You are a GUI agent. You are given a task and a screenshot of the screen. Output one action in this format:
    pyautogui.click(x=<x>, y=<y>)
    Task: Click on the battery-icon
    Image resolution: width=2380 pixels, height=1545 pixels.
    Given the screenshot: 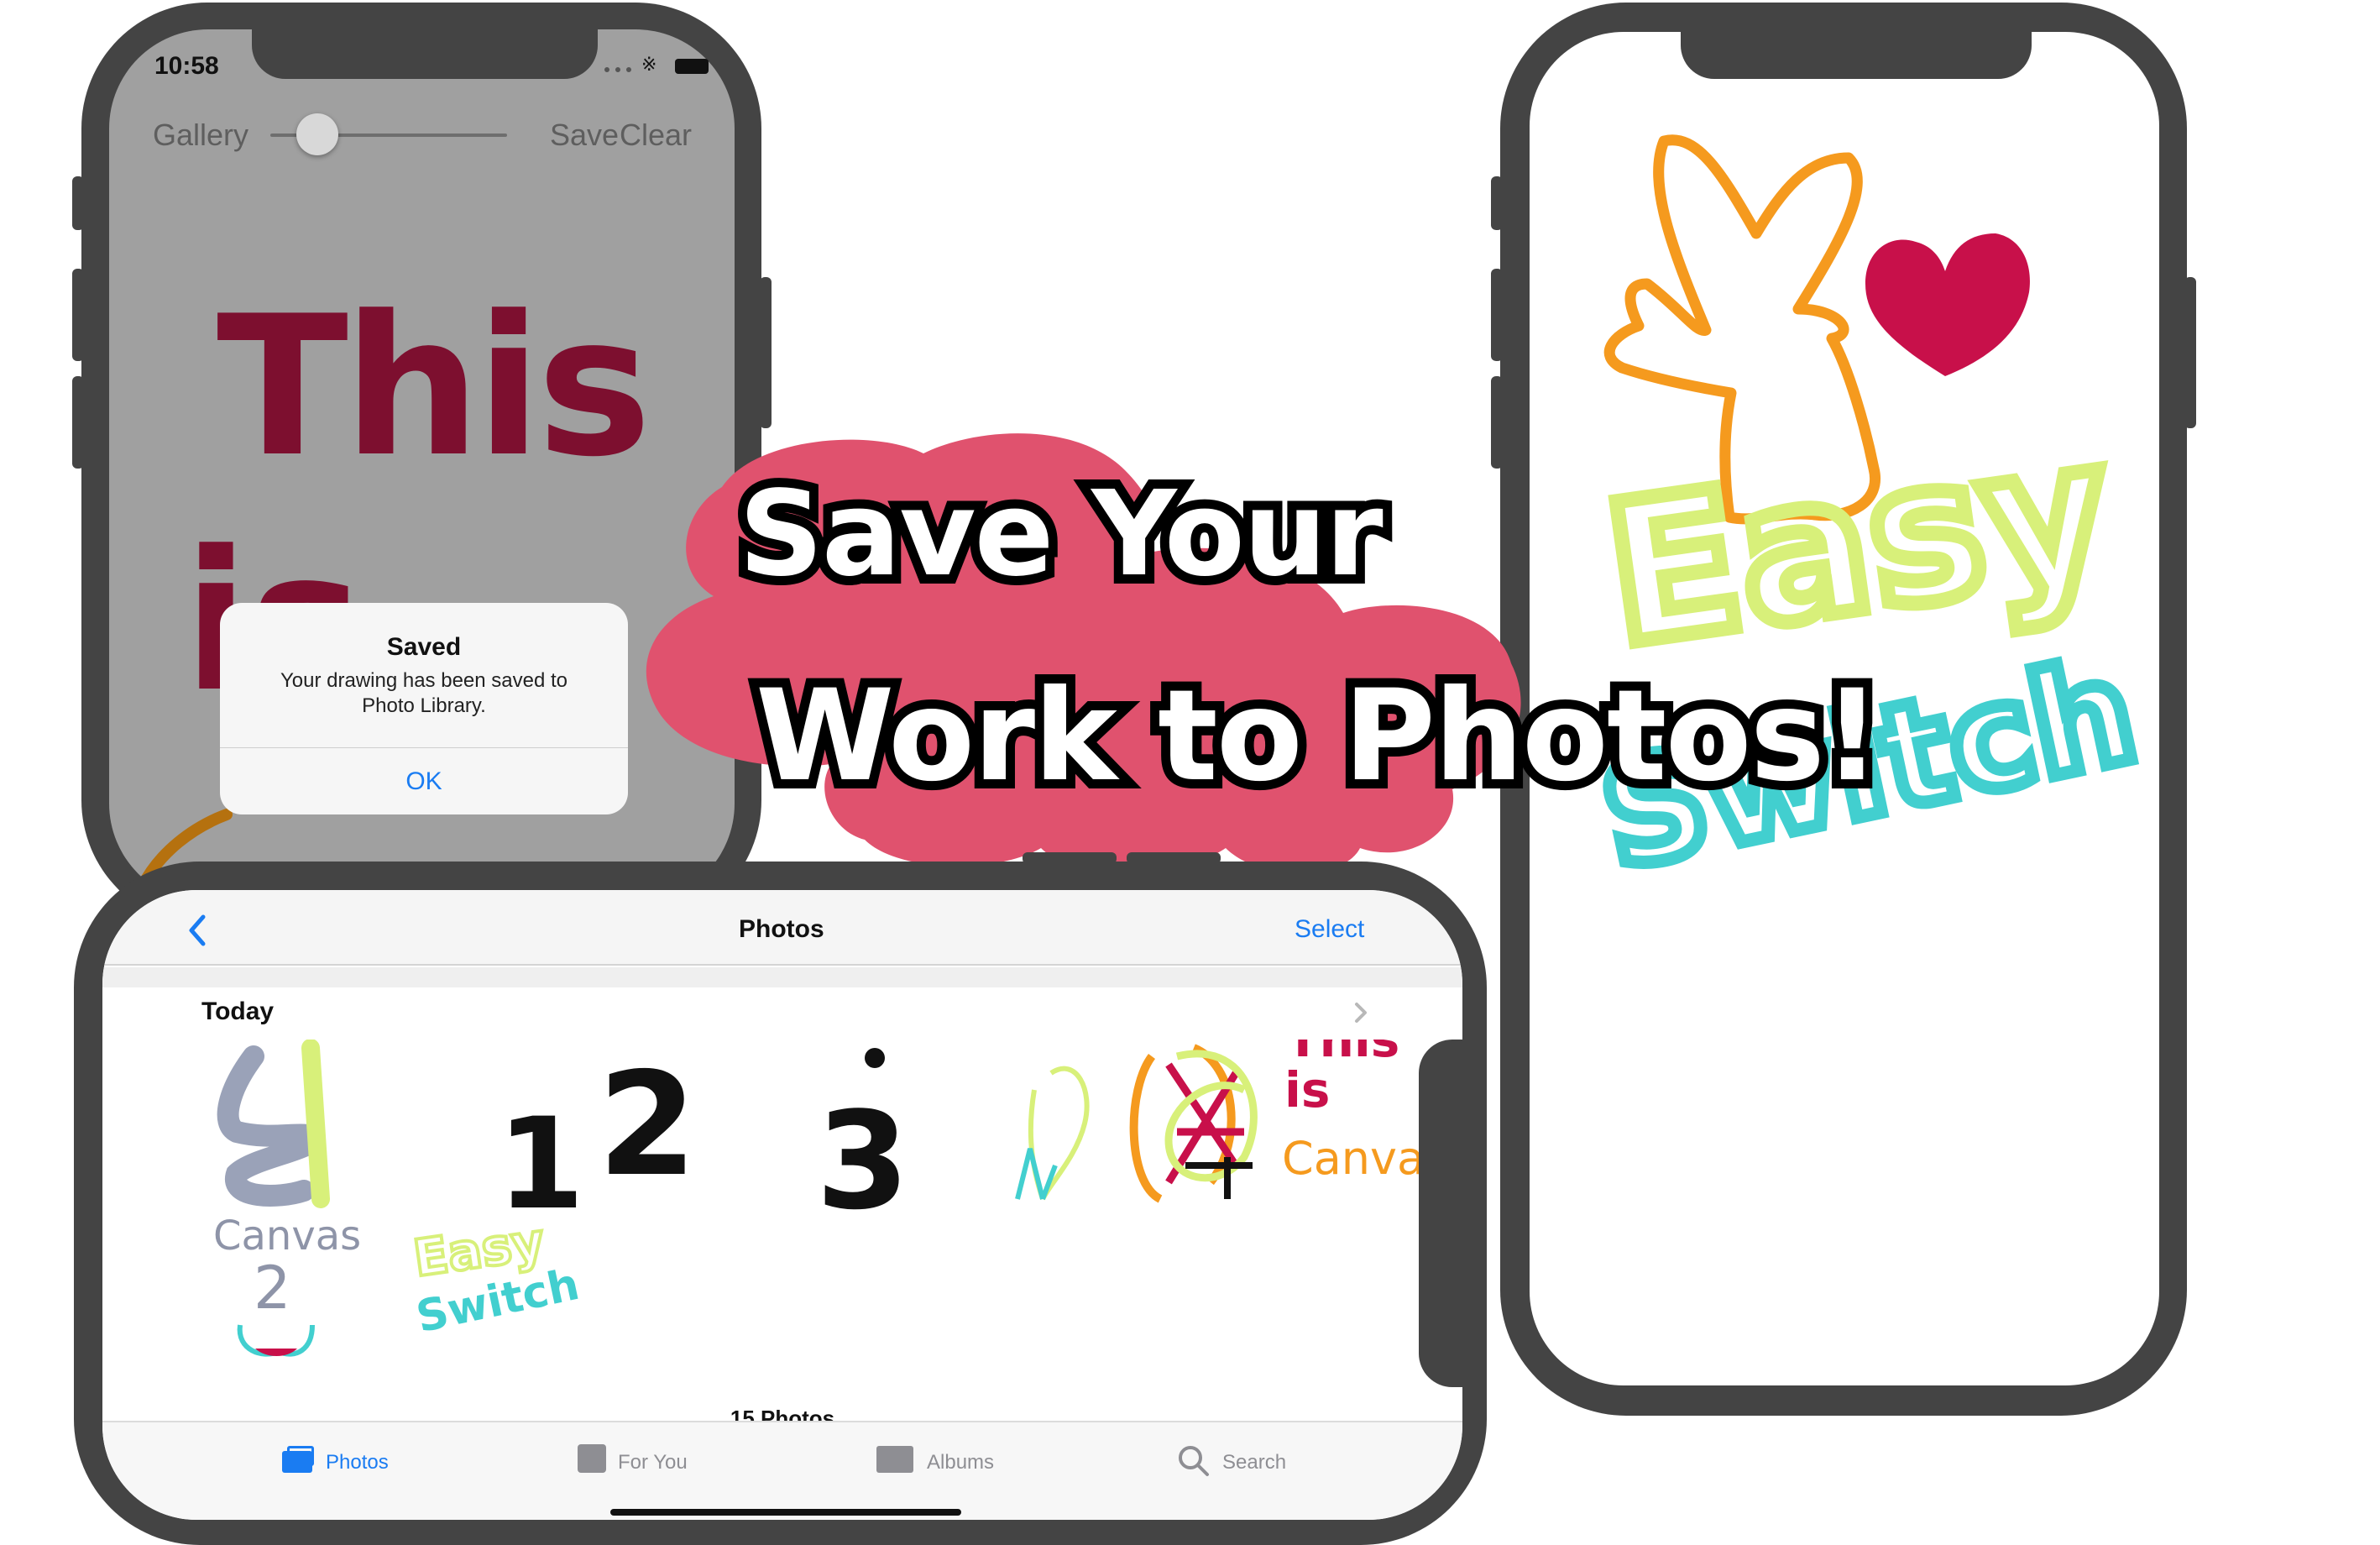 What is the action you would take?
    pyautogui.click(x=692, y=67)
    